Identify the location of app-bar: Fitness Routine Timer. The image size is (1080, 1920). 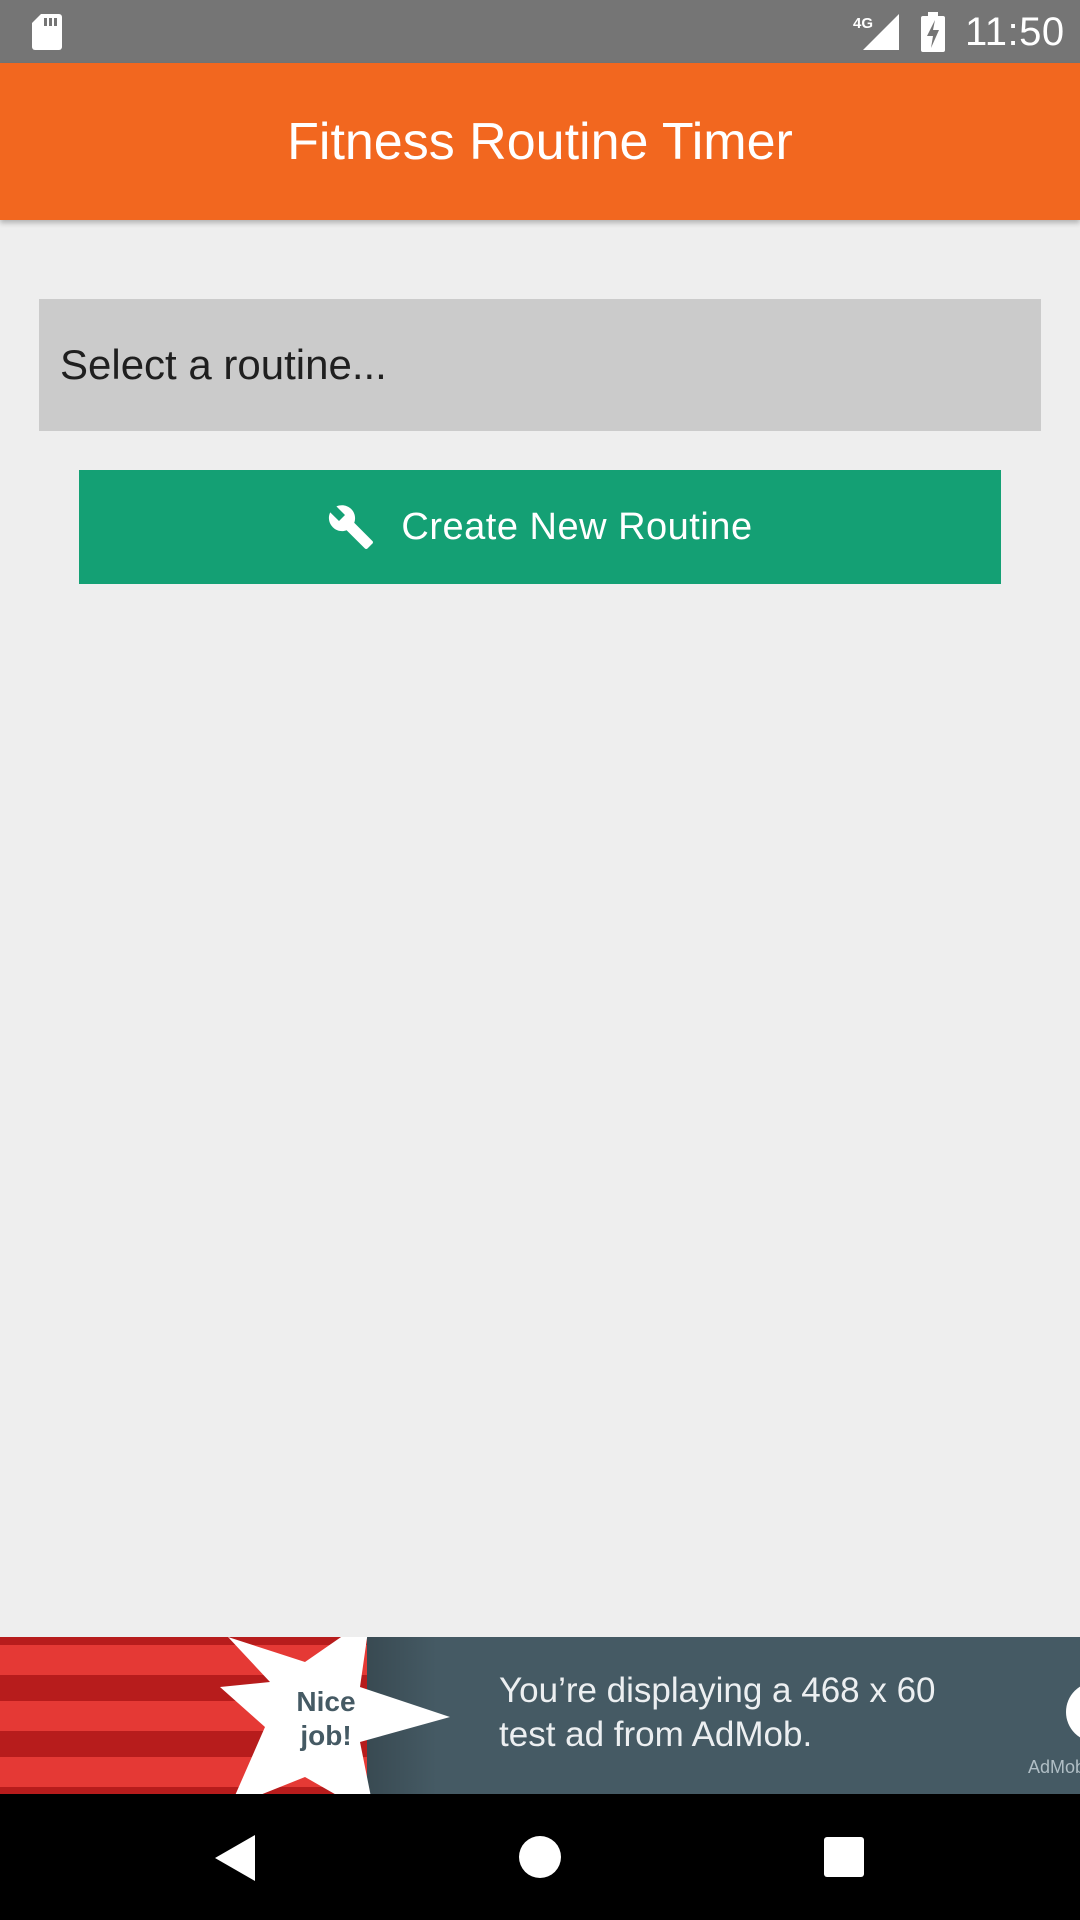
(540, 141).